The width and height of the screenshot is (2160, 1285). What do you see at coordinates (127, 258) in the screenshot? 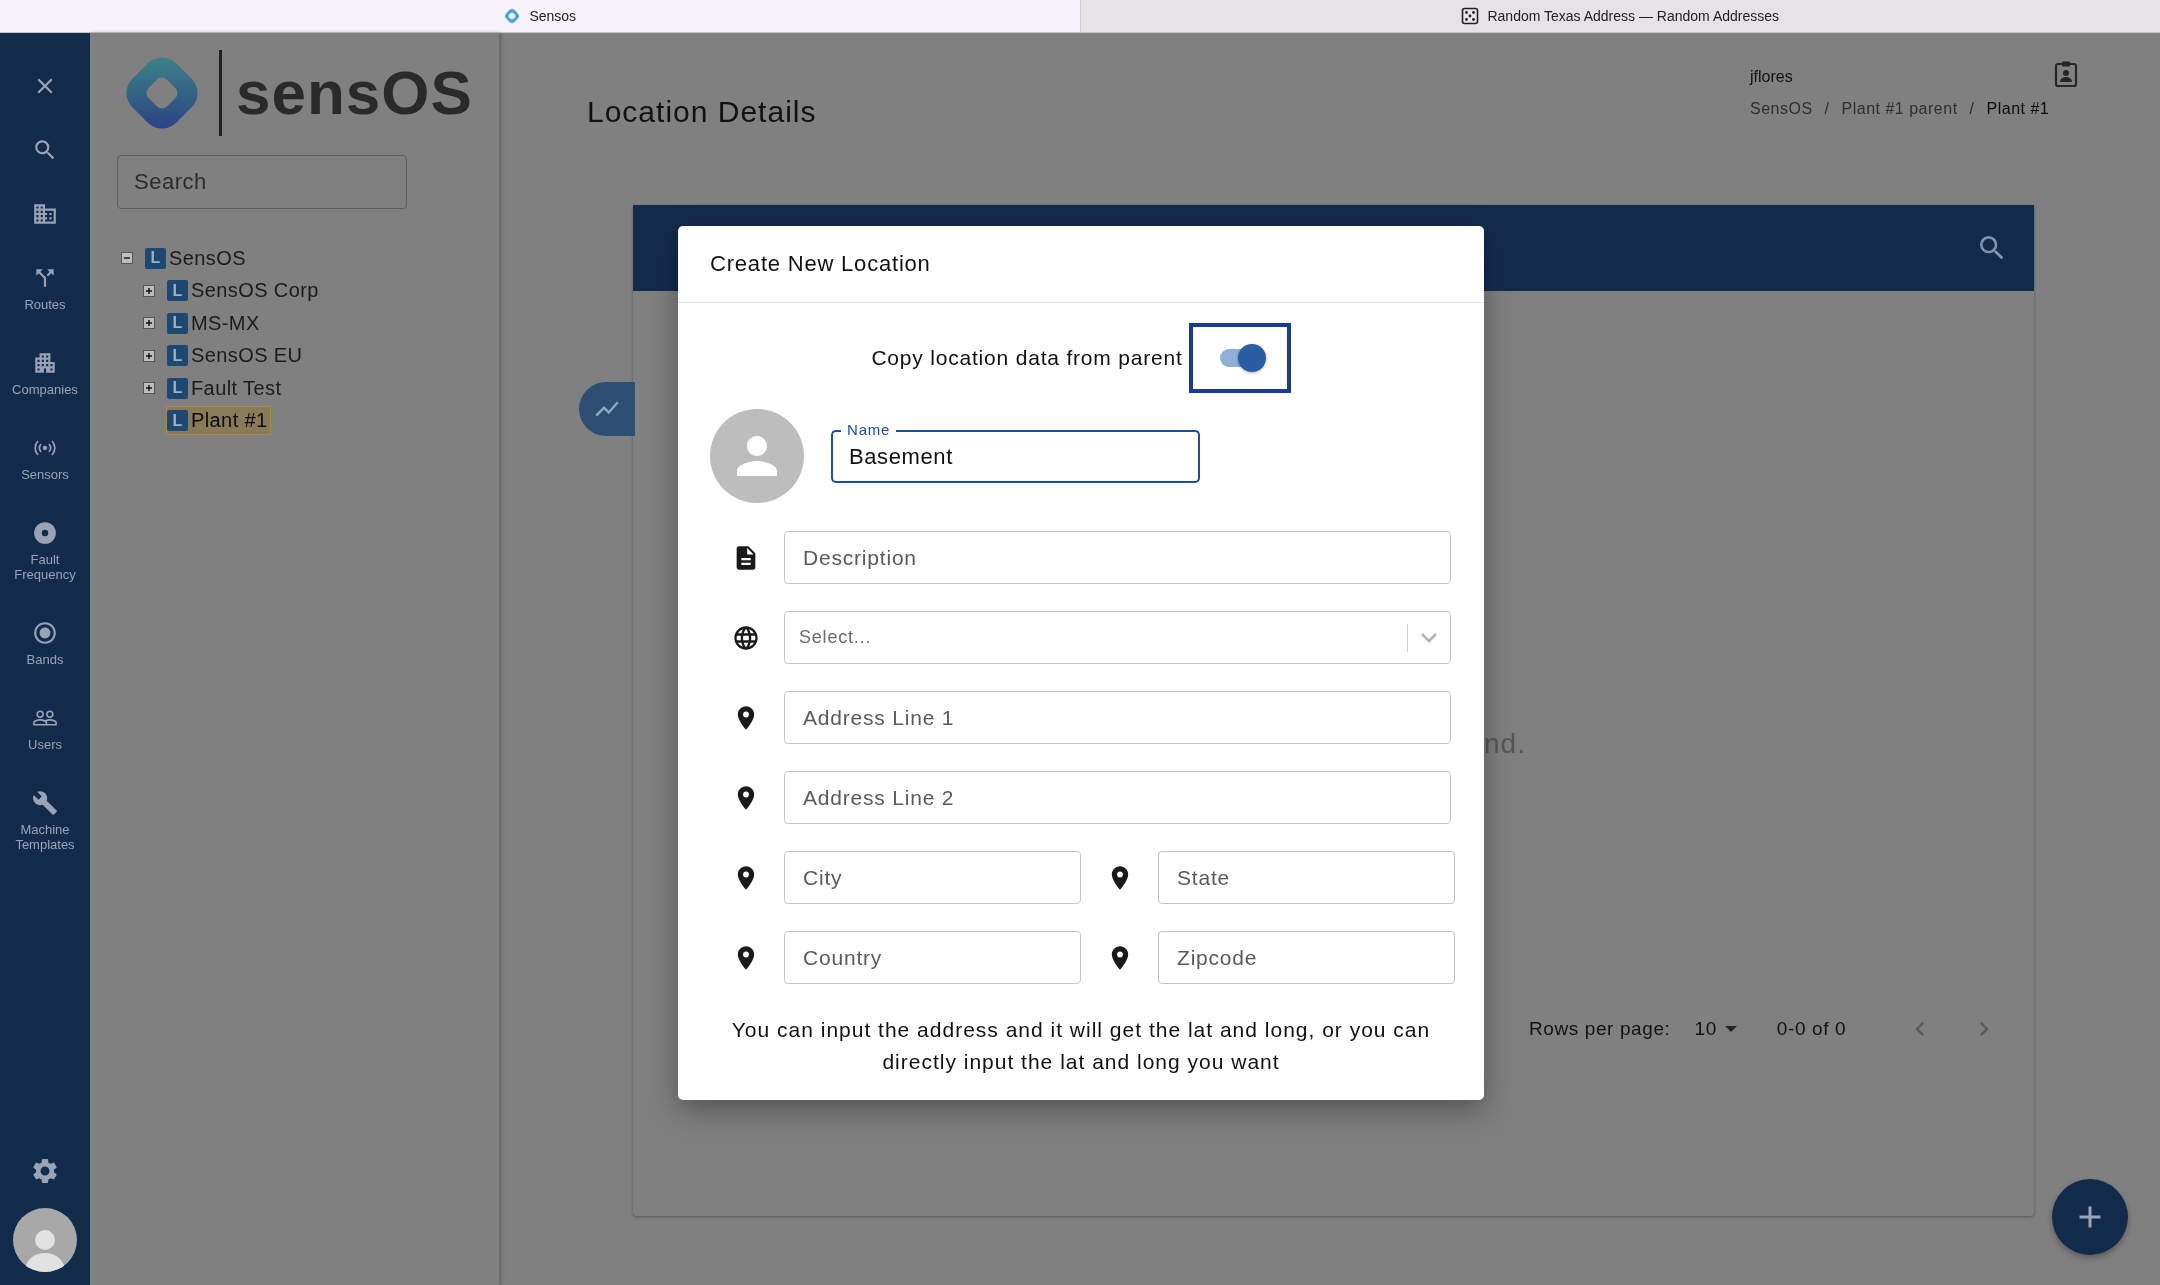
I see `collapse-icon` at bounding box center [127, 258].